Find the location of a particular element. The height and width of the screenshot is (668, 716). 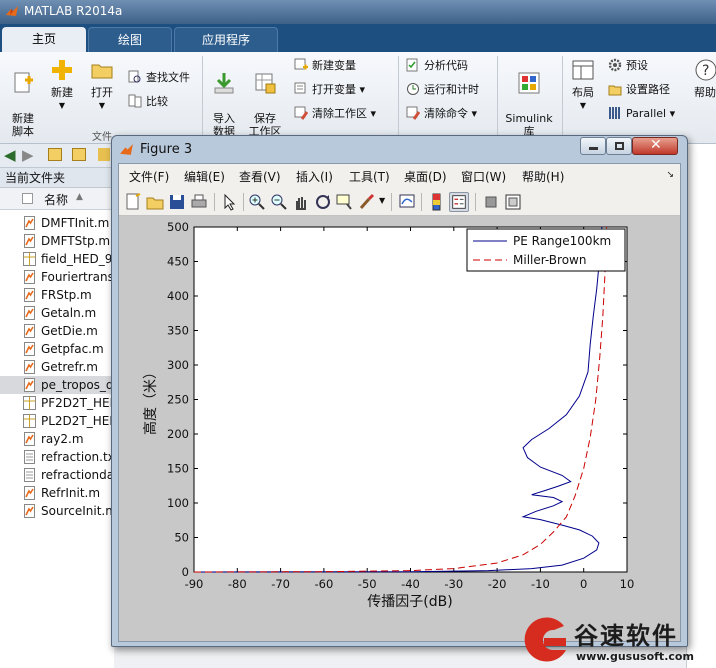

analyze-code-button: 分析代码 is located at coordinates (437, 66).